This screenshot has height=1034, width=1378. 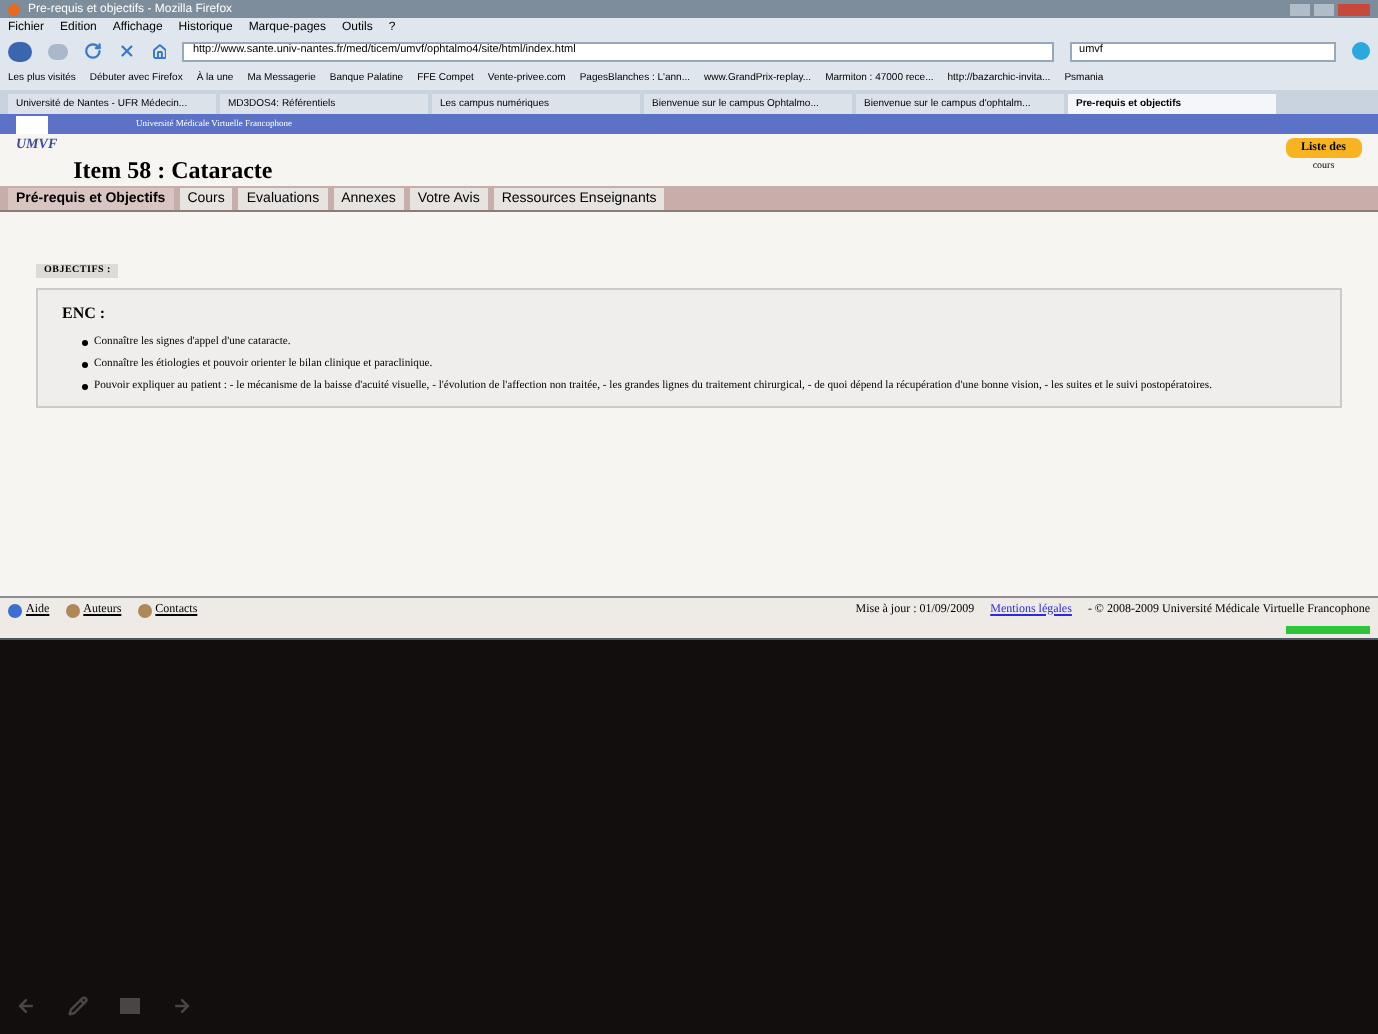 What do you see at coordinates (126, 51) in the screenshot?
I see `close-icon` at bounding box center [126, 51].